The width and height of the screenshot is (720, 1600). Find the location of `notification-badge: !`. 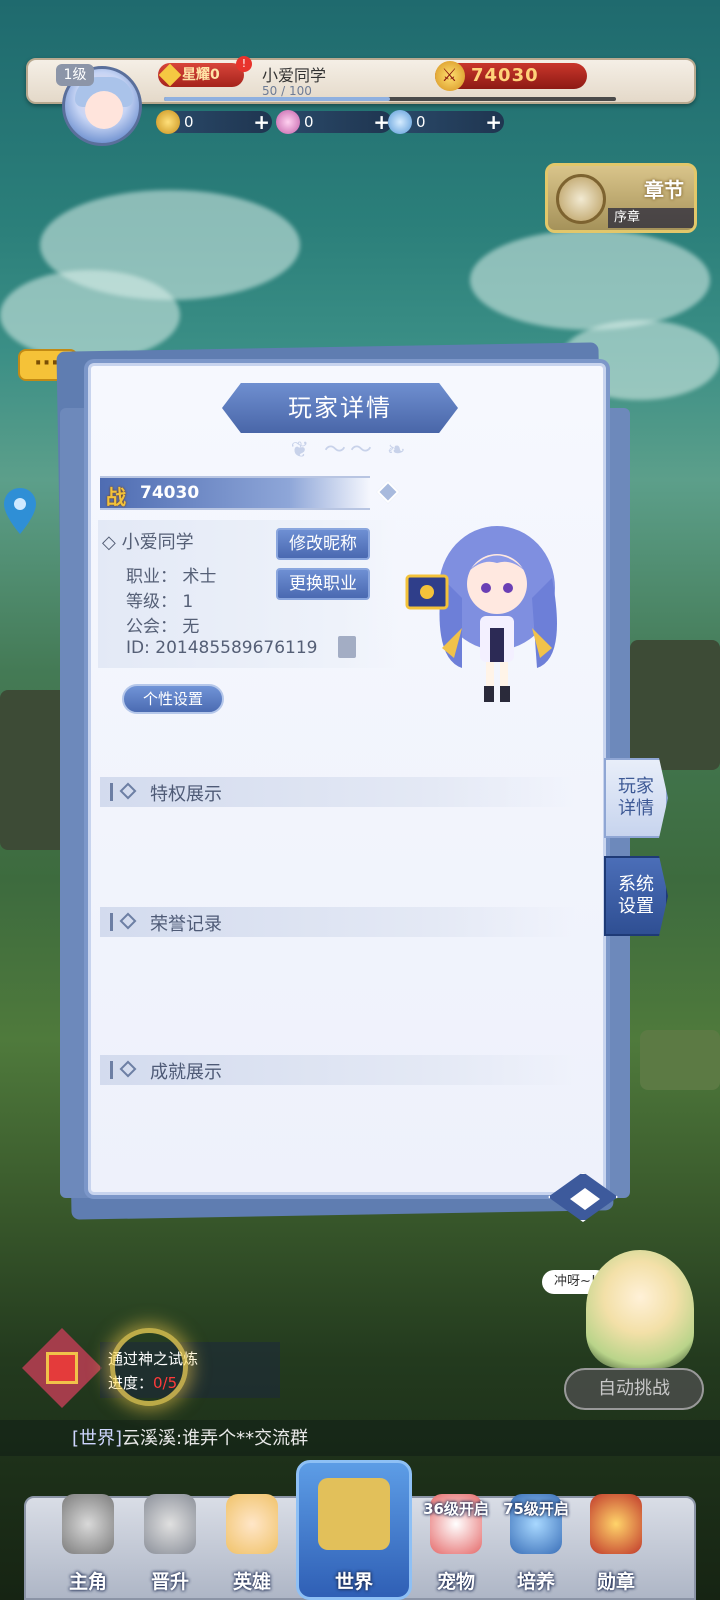

notification-badge: ! is located at coordinates (244, 64).